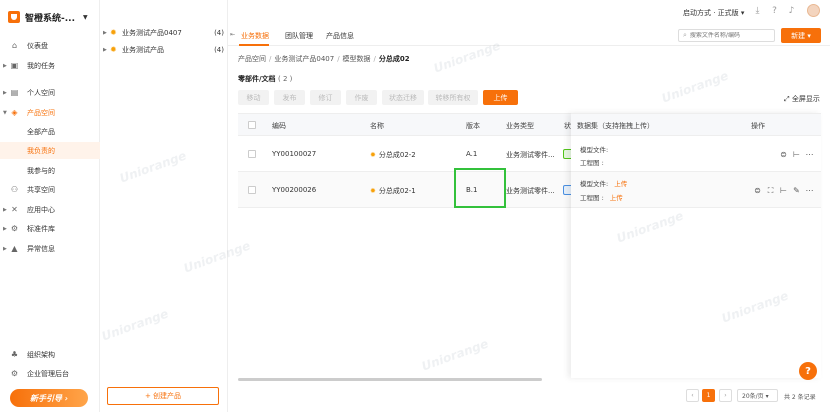 The width and height of the screenshot is (830, 412). What do you see at coordinates (325, 97) in the screenshot?
I see `revise-button: 修订` at bounding box center [325, 97].